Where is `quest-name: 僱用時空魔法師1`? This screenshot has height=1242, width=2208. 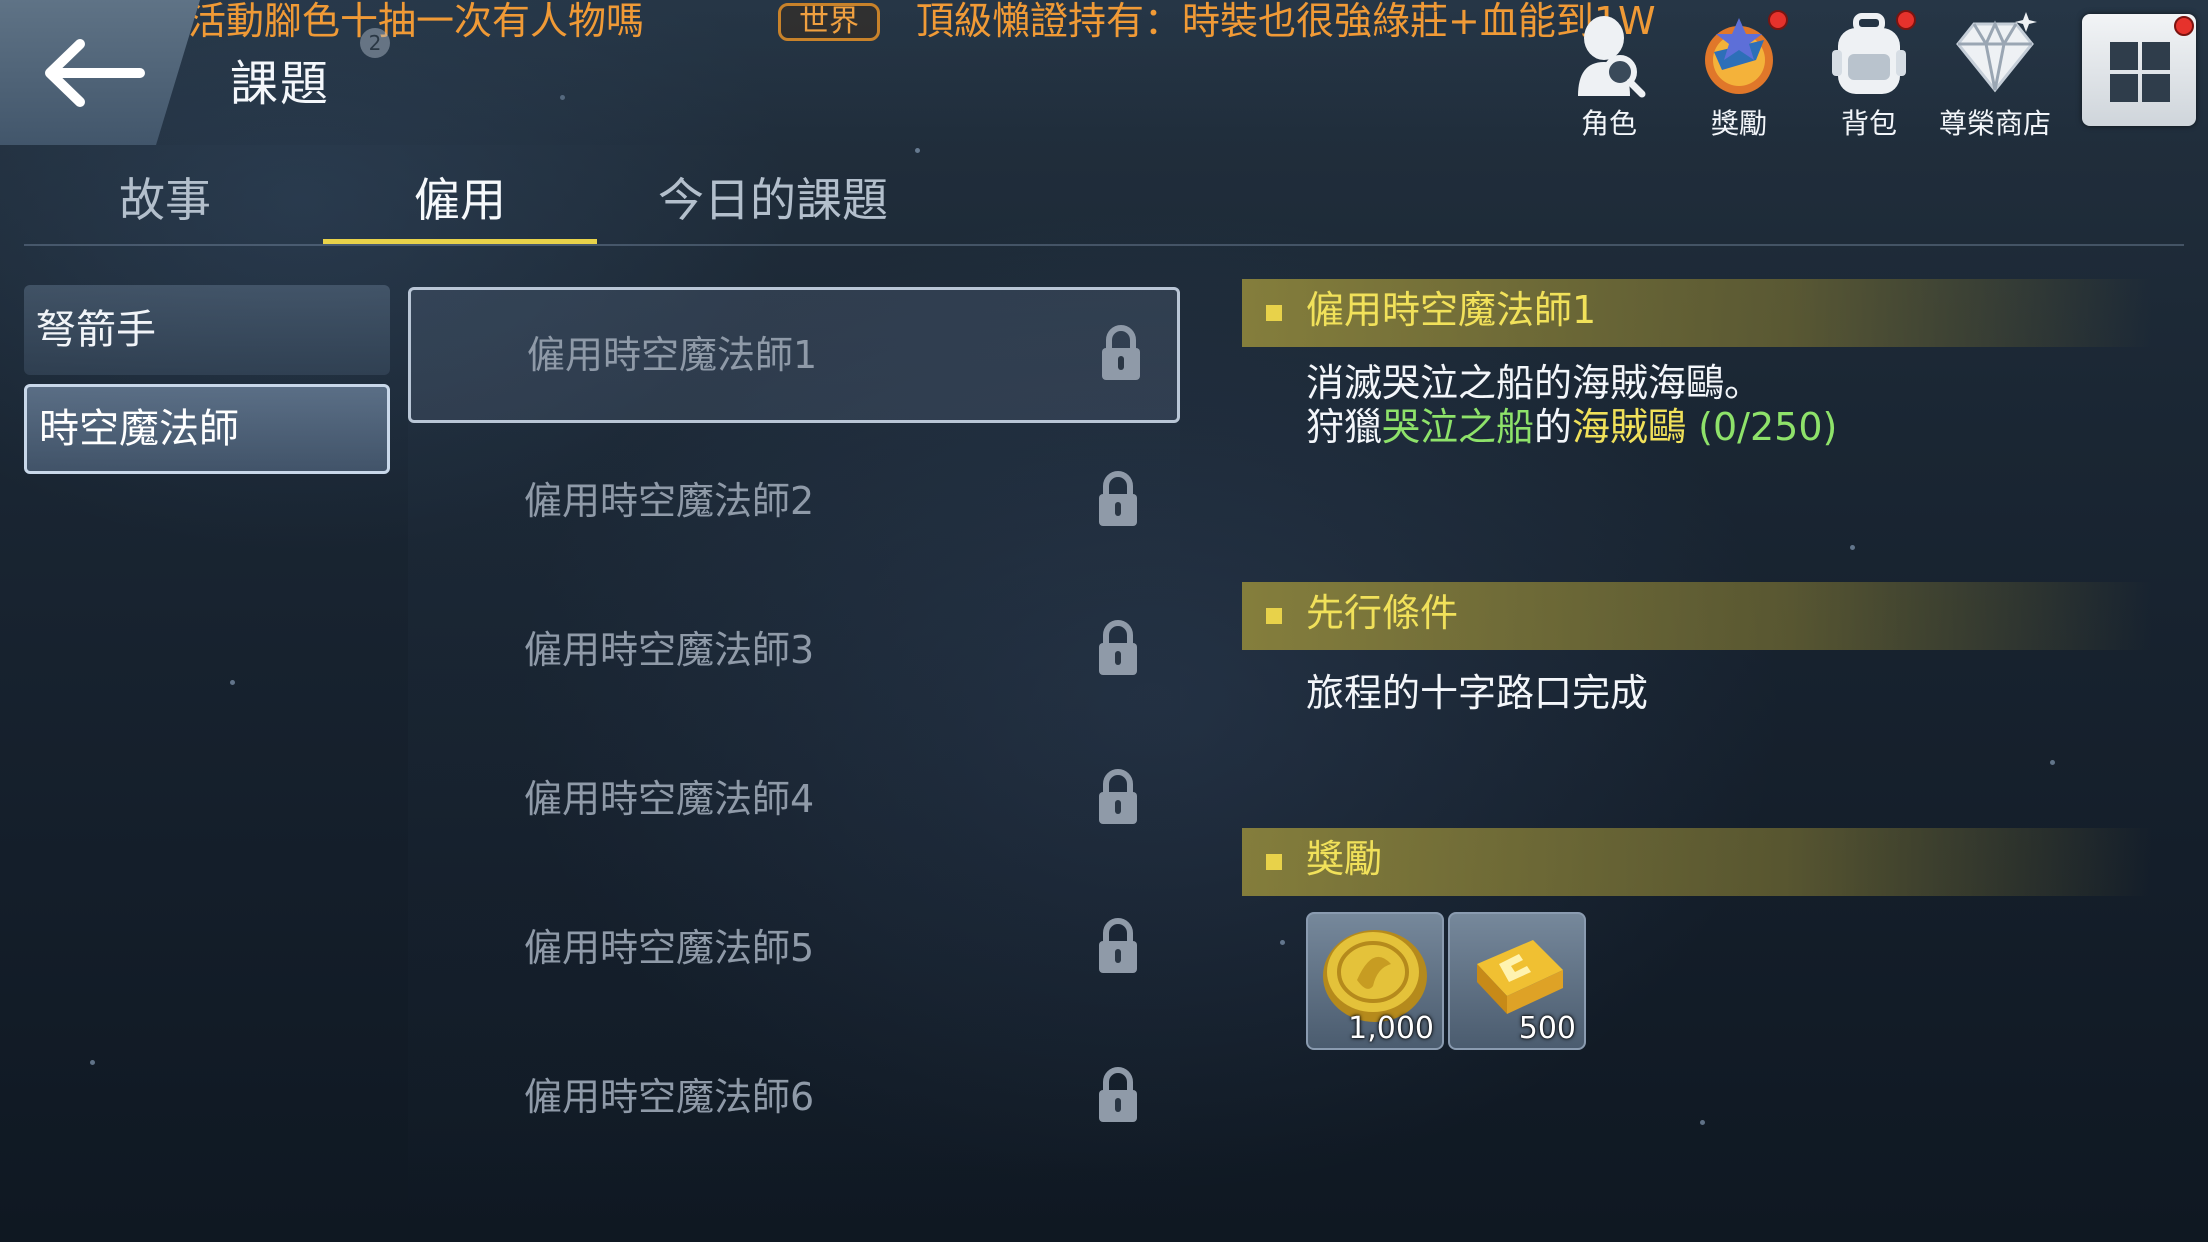
quest-name: 僱用時空魔法師1 is located at coordinates (672, 355).